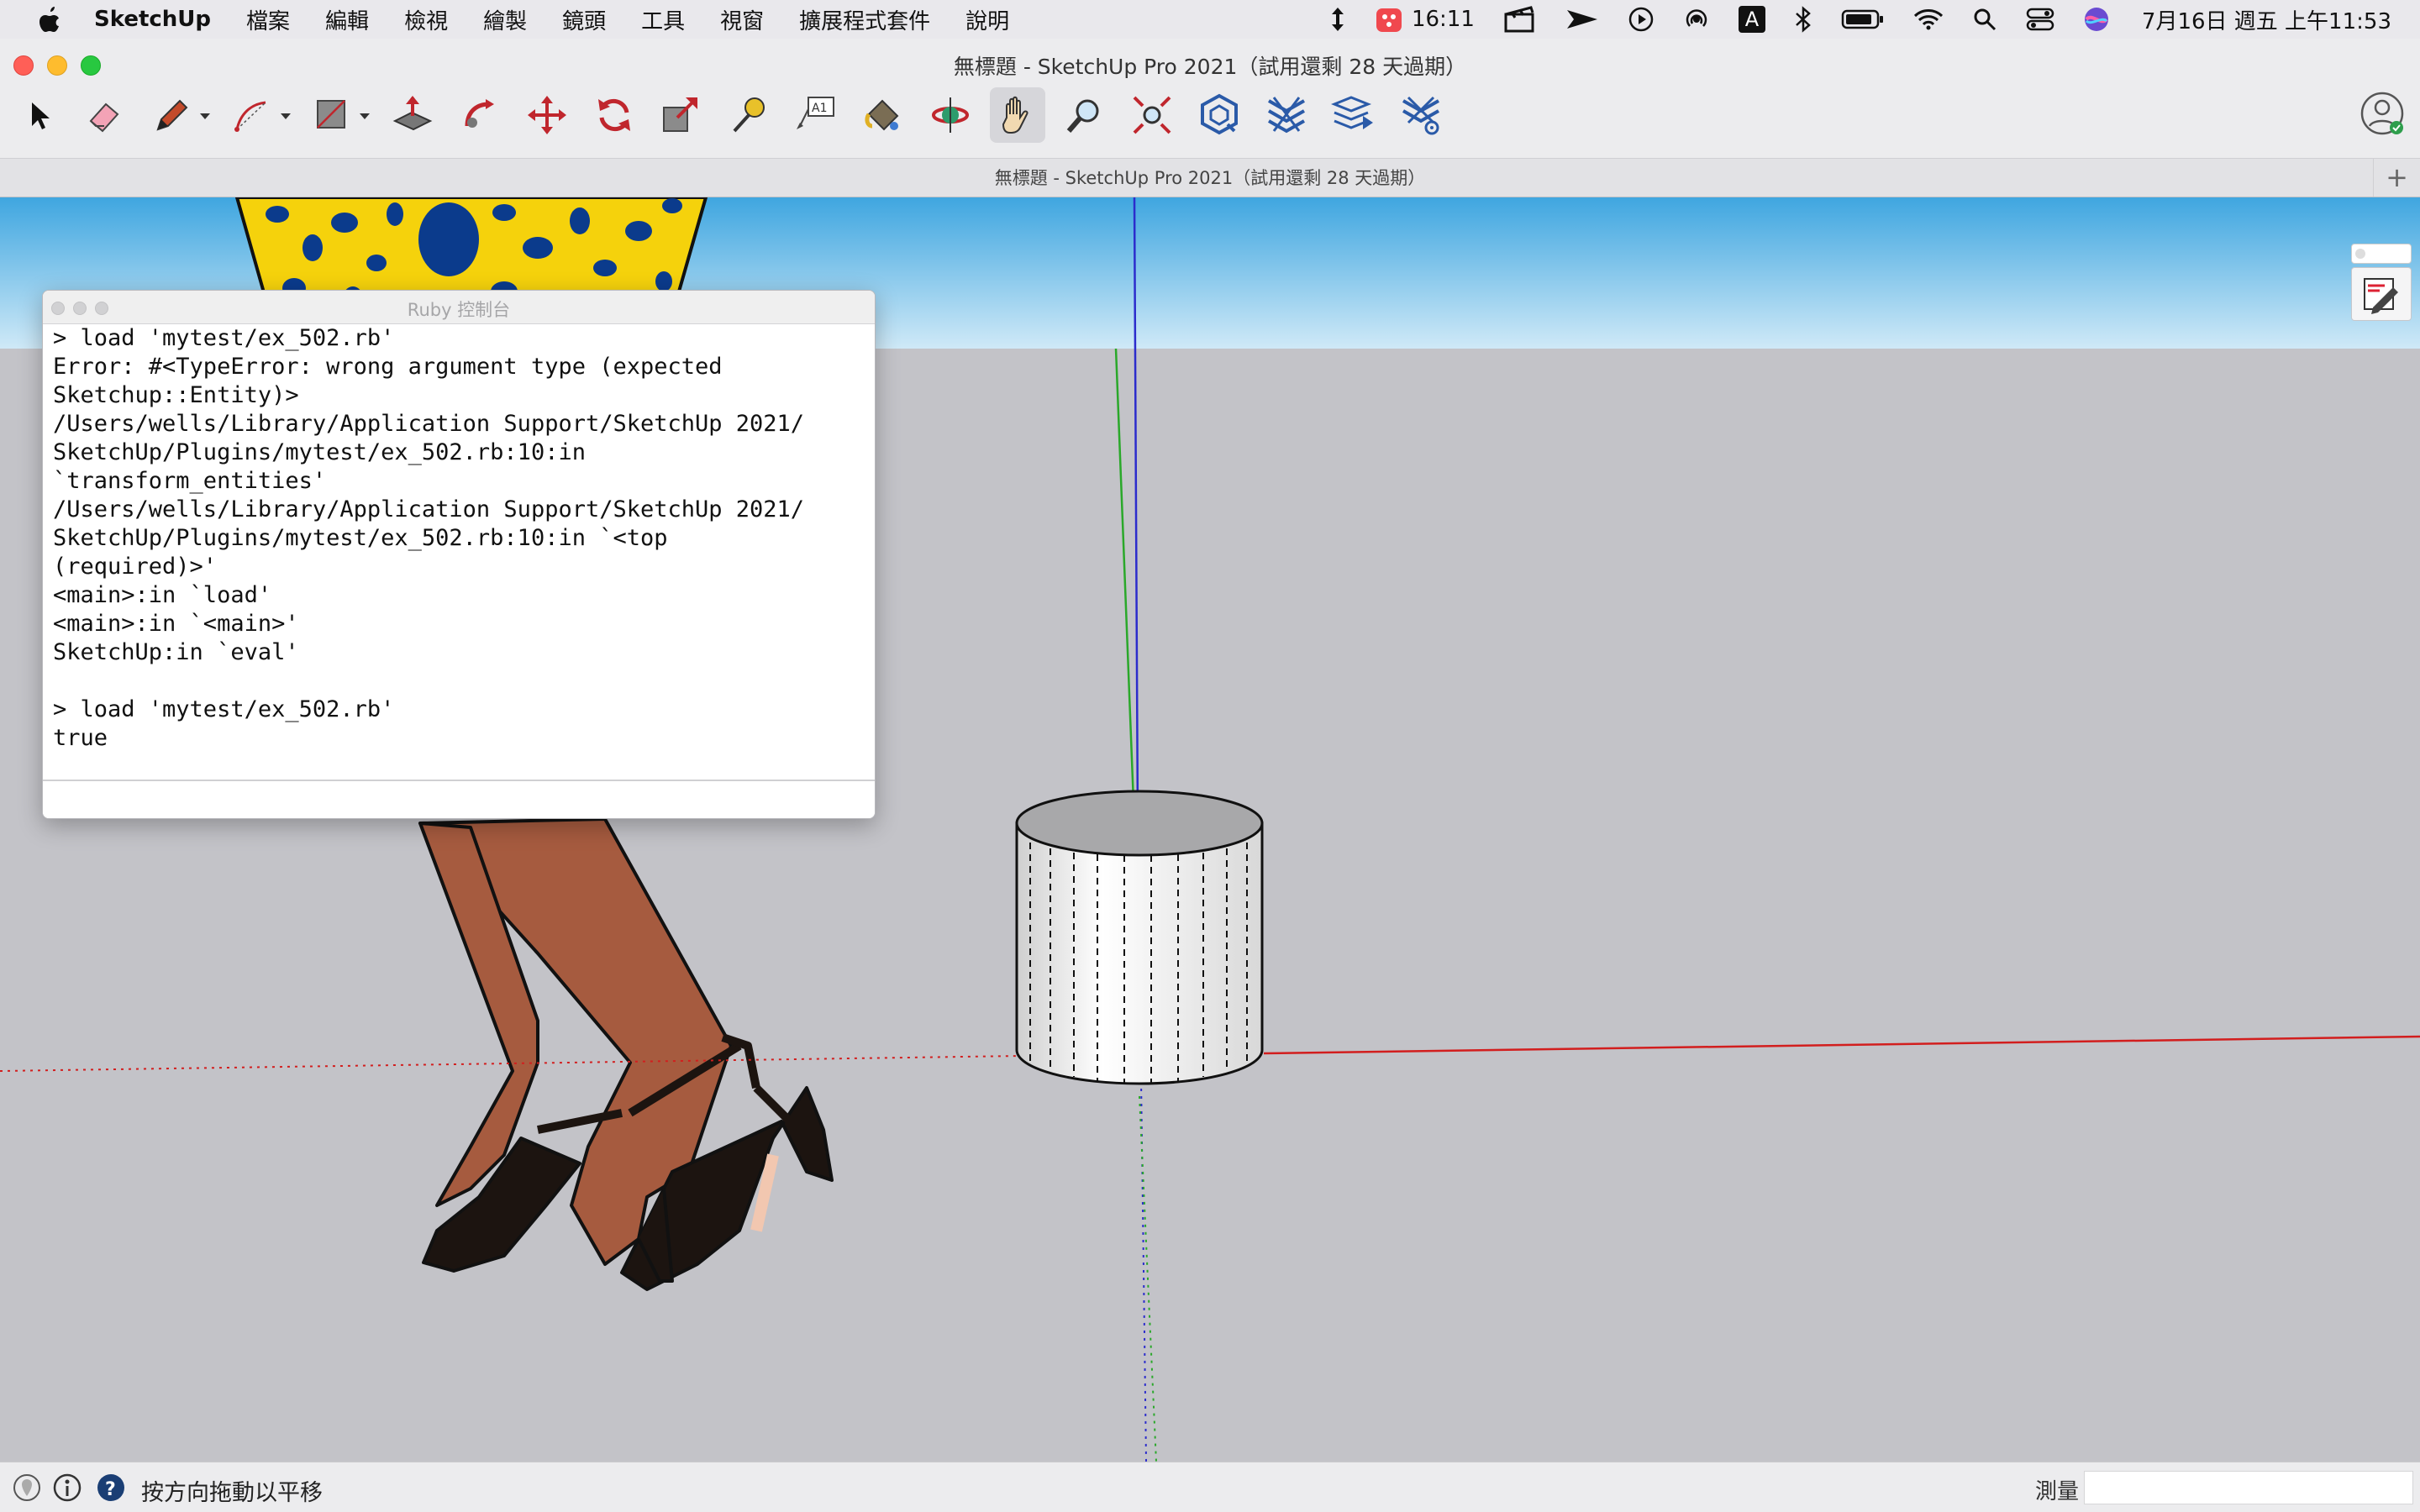 The height and width of the screenshot is (1512, 2420). What do you see at coordinates (41, 115) in the screenshot?
I see `cursor-arrow-icon` at bounding box center [41, 115].